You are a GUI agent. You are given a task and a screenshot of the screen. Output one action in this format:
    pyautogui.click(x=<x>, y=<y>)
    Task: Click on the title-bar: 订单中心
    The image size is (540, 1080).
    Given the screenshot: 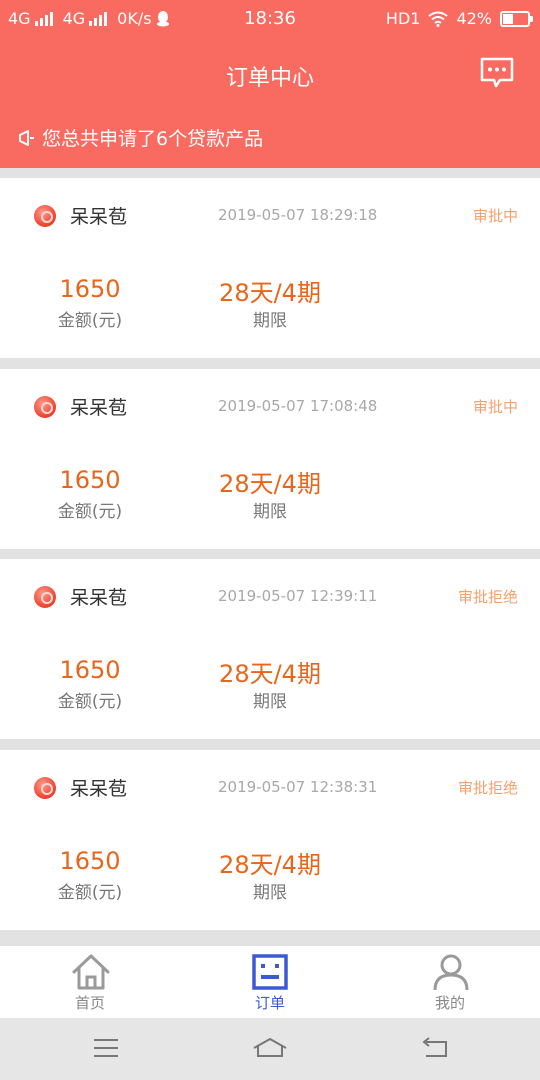 What is the action you would take?
    pyautogui.click(x=270, y=75)
    